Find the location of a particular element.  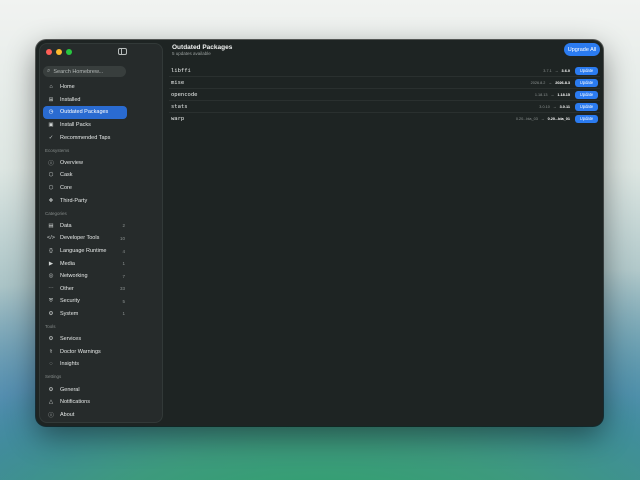

package-row: opencode 1.18.13 → 1.18.15 Update is located at coordinates (384, 94).